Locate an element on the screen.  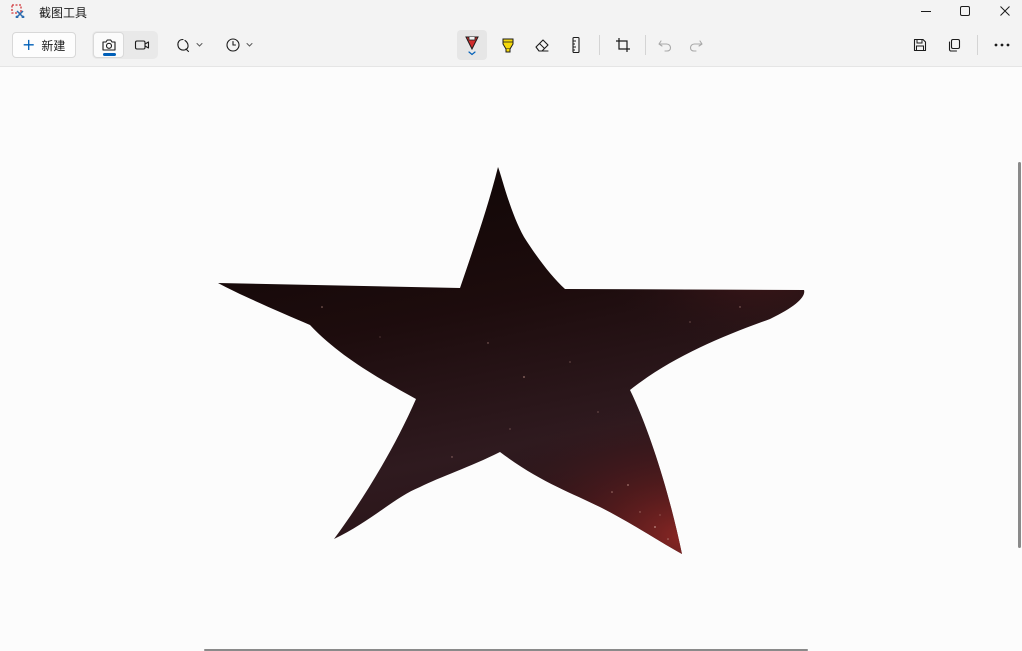
app-title: 截图工具 is located at coordinates (63, 13).